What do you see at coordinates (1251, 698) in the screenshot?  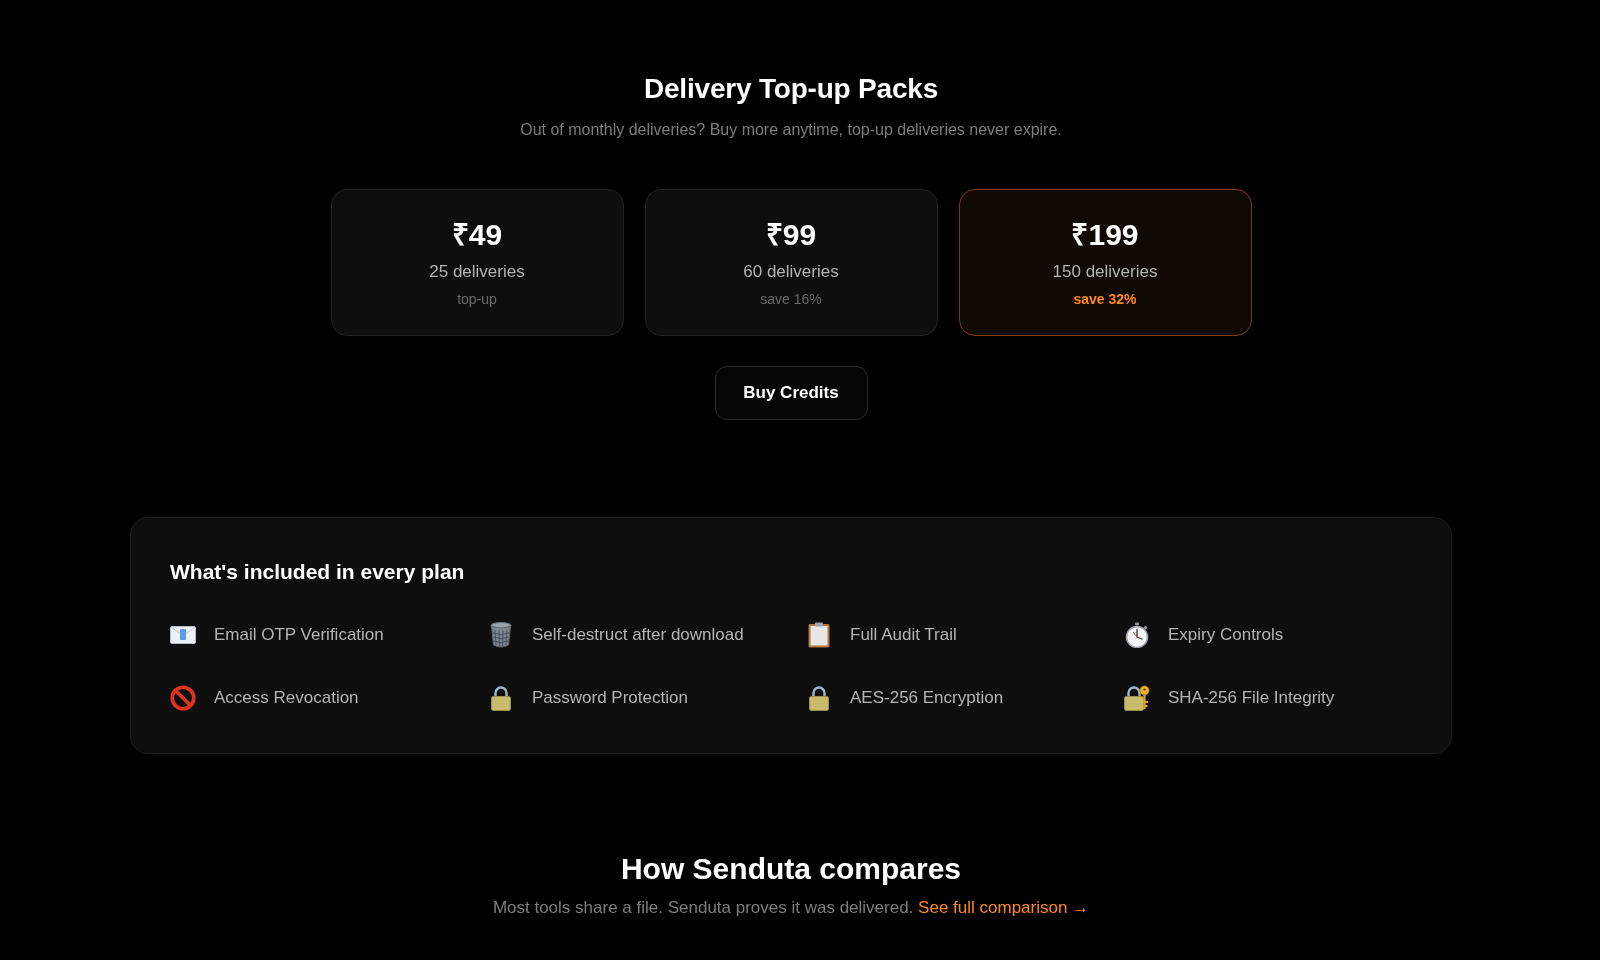 I see `feature-label: SHA-256 File Integrity` at bounding box center [1251, 698].